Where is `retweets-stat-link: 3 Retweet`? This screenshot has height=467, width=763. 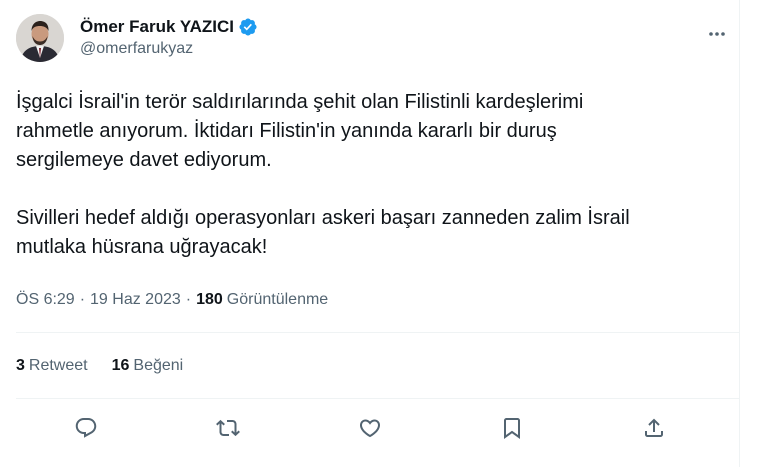 retweets-stat-link: 3 Retweet is located at coordinates (52, 366).